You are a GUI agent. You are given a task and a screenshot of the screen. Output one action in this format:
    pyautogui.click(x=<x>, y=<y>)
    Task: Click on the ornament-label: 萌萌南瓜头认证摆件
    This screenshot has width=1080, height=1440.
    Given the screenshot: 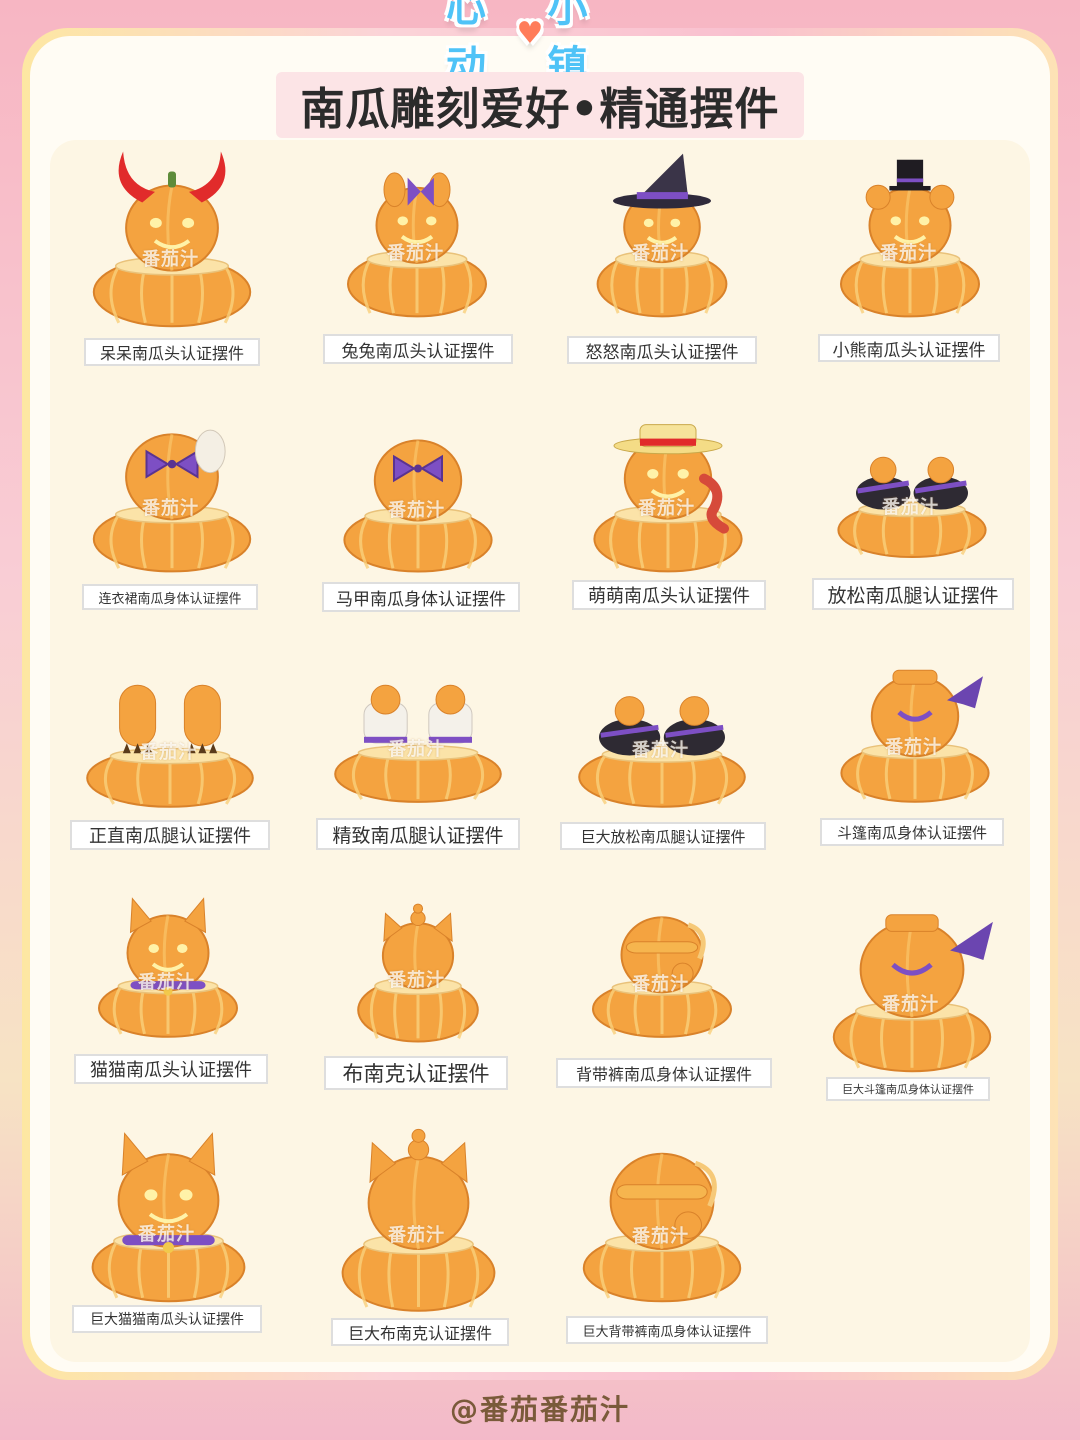 What is the action you would take?
    pyautogui.click(x=669, y=595)
    